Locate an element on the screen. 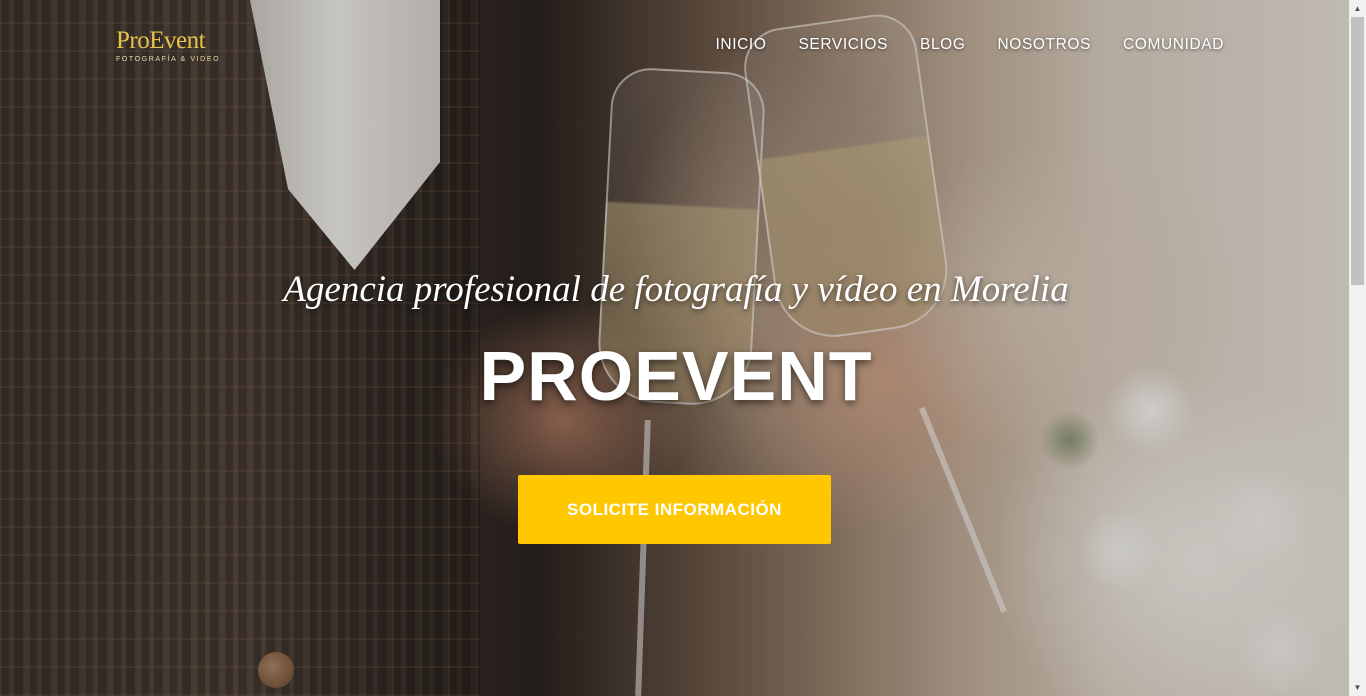 Image resolution: width=1366 pixels, height=696 pixels. logo-tagline: FOTOGRAFÍA & VIDEO is located at coordinates (168, 59).